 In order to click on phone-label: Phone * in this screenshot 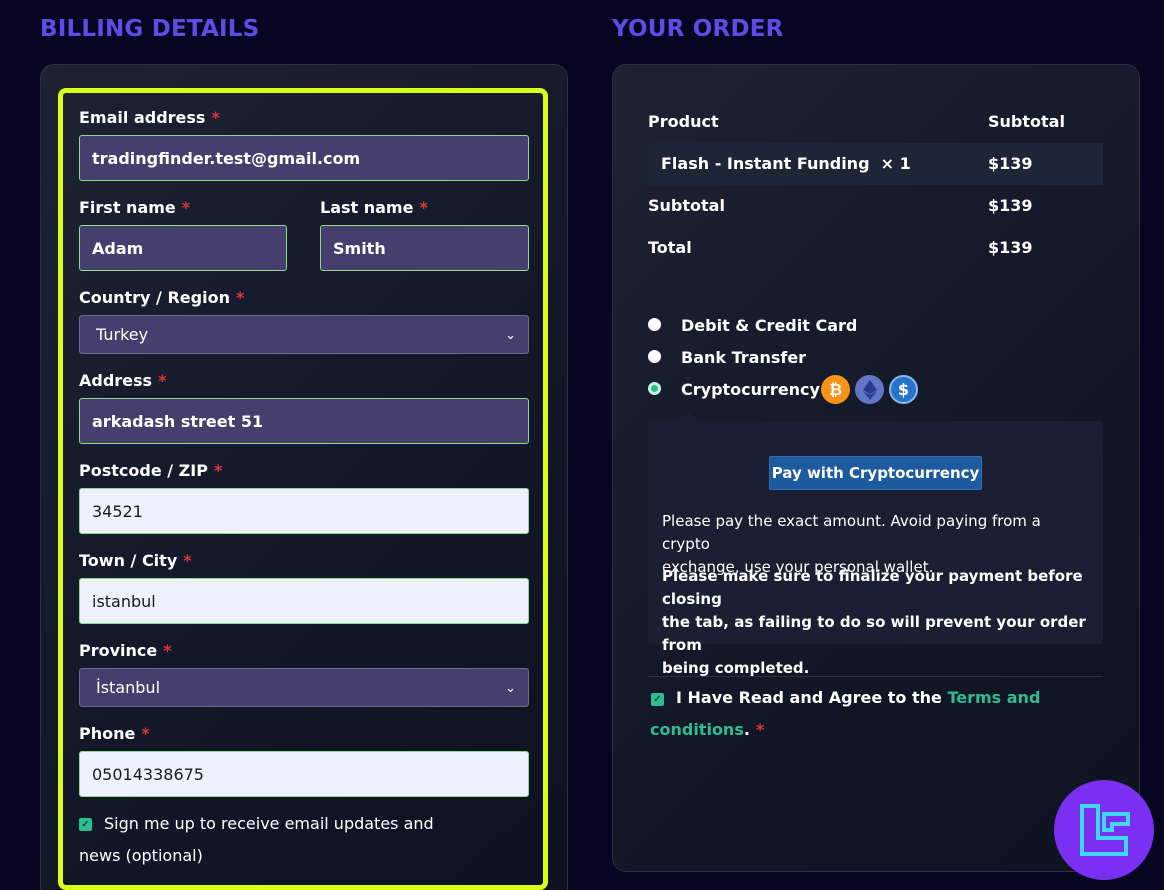, I will do `click(114, 733)`.